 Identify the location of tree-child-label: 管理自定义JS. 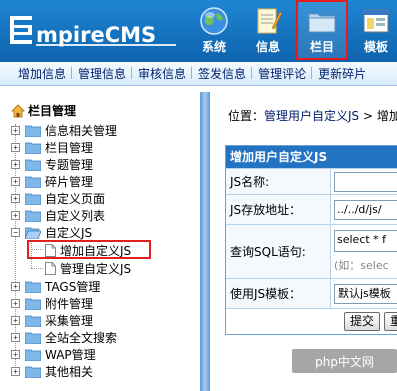
(96, 269).